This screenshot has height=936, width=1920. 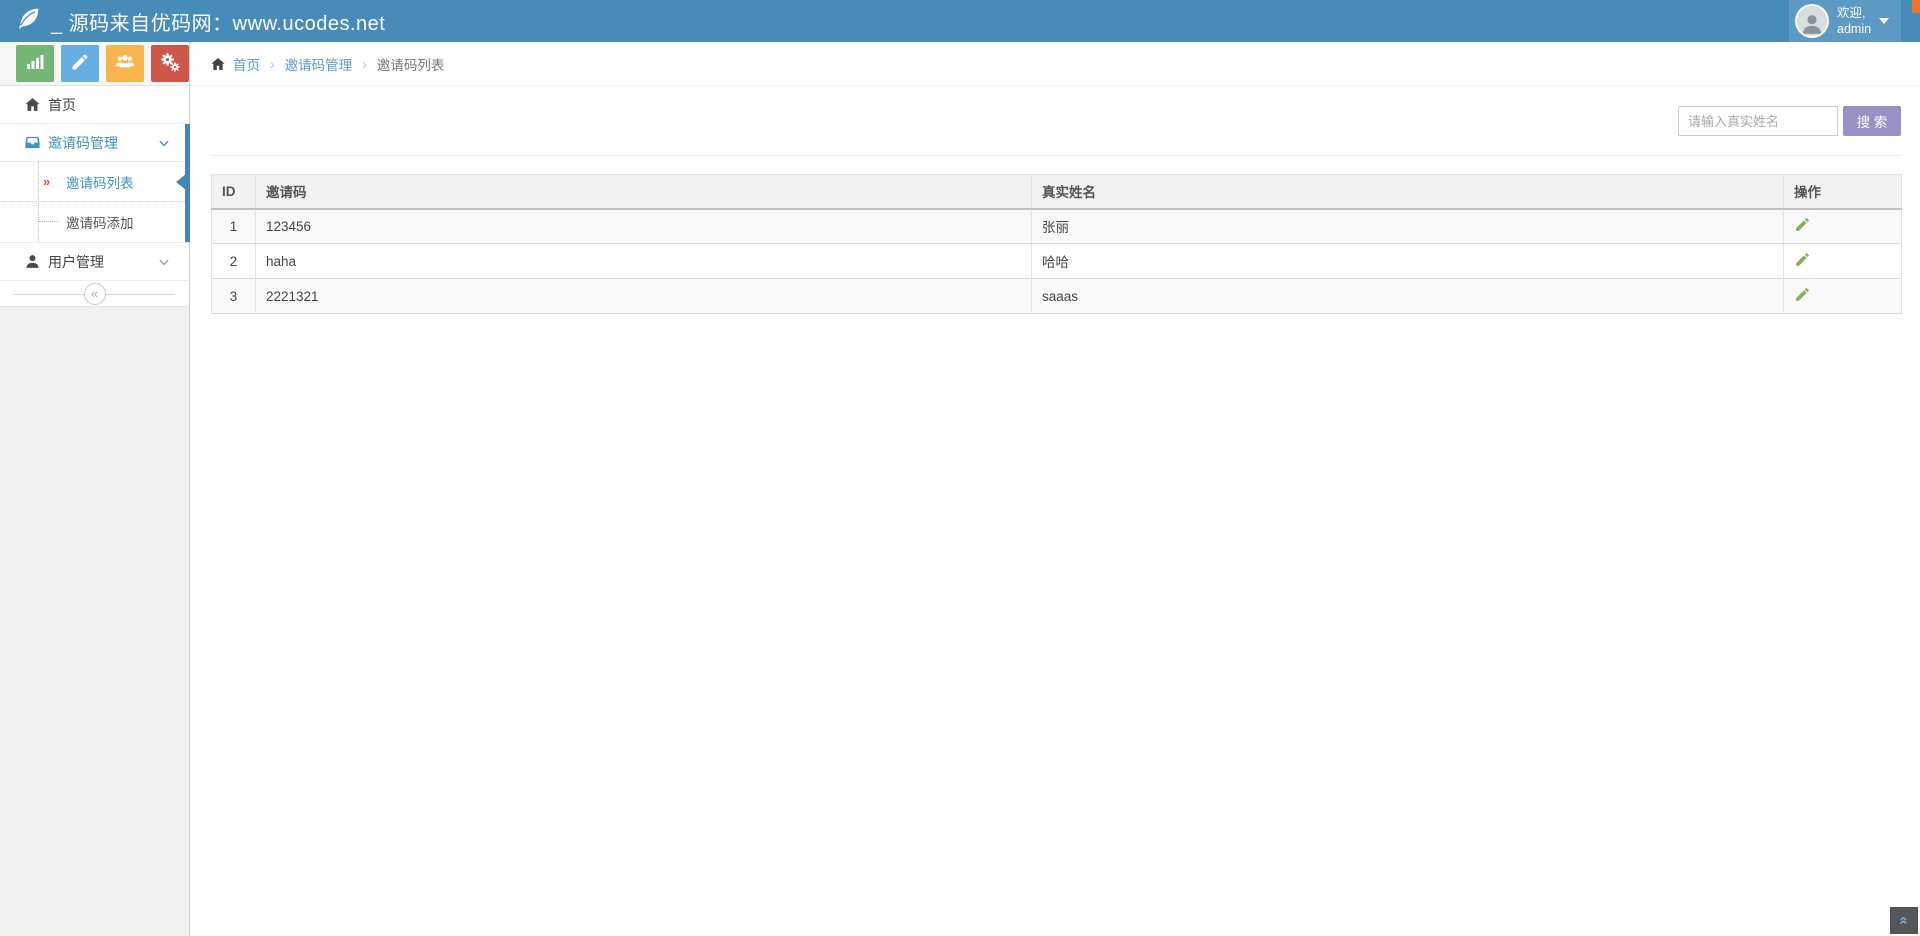 I want to click on table-header-row: ID 邀请码 真实姓名 操作, so click(x=1056, y=192).